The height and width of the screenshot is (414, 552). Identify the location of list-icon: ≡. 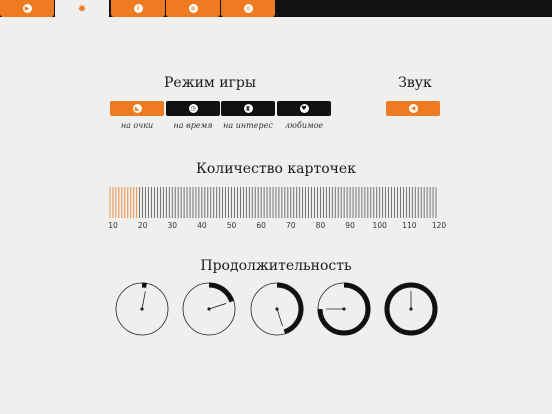
(193, 8).